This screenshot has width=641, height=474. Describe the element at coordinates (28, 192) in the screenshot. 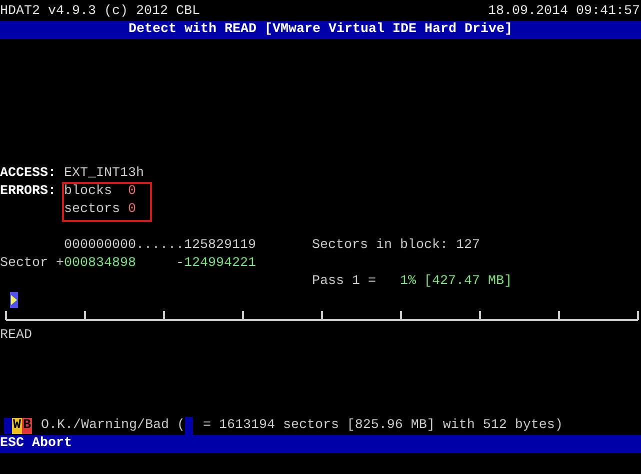

I see `errors-label: ERRORS:` at that location.